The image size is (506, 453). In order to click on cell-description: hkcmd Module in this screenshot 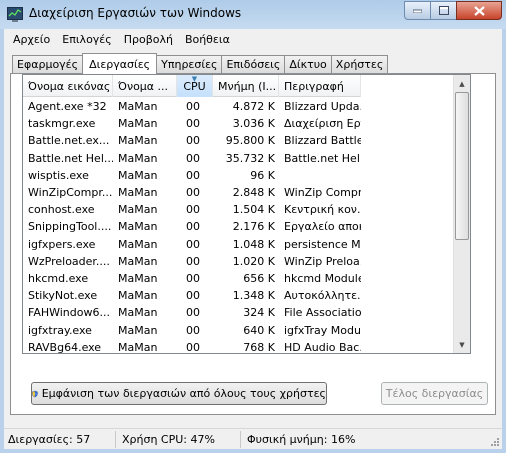, I will do `click(322, 278)`.